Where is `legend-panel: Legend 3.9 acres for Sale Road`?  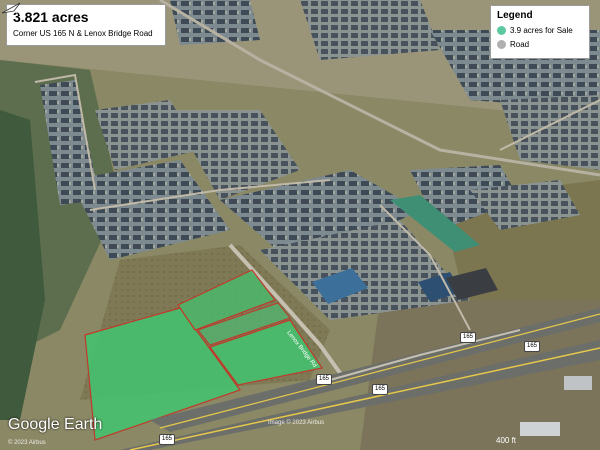 legend-panel: Legend 3.9 acres for Sale Road is located at coordinates (540, 32).